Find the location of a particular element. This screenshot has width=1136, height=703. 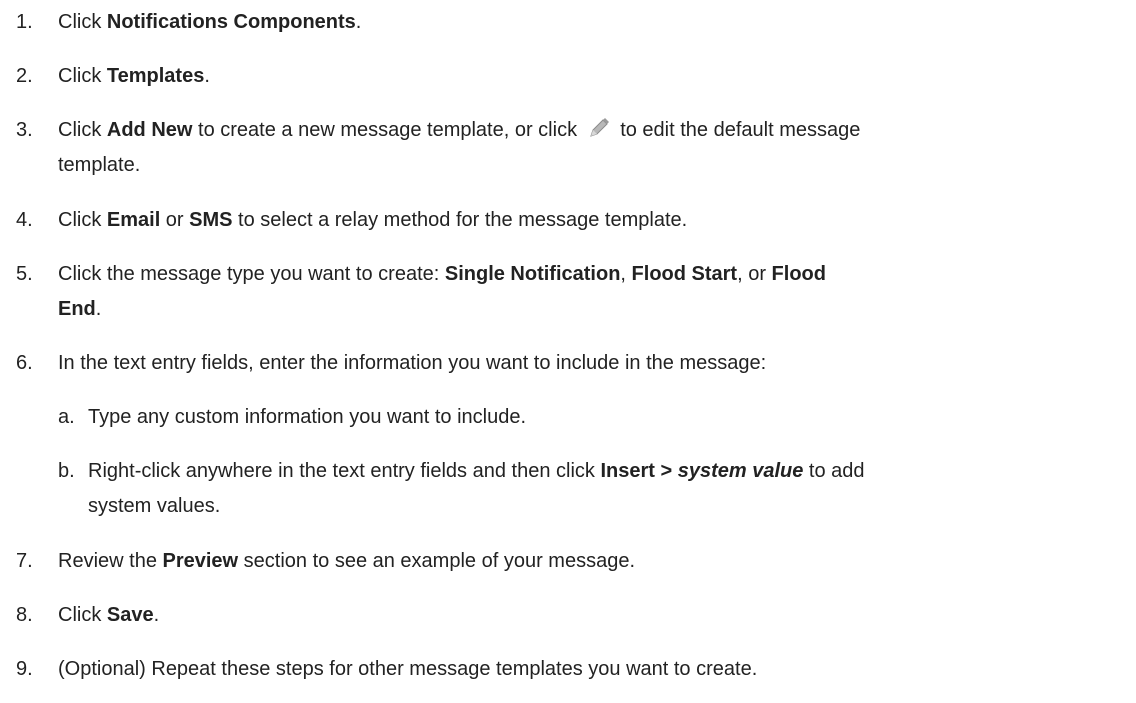

step-number: 9. is located at coordinates (24, 669).